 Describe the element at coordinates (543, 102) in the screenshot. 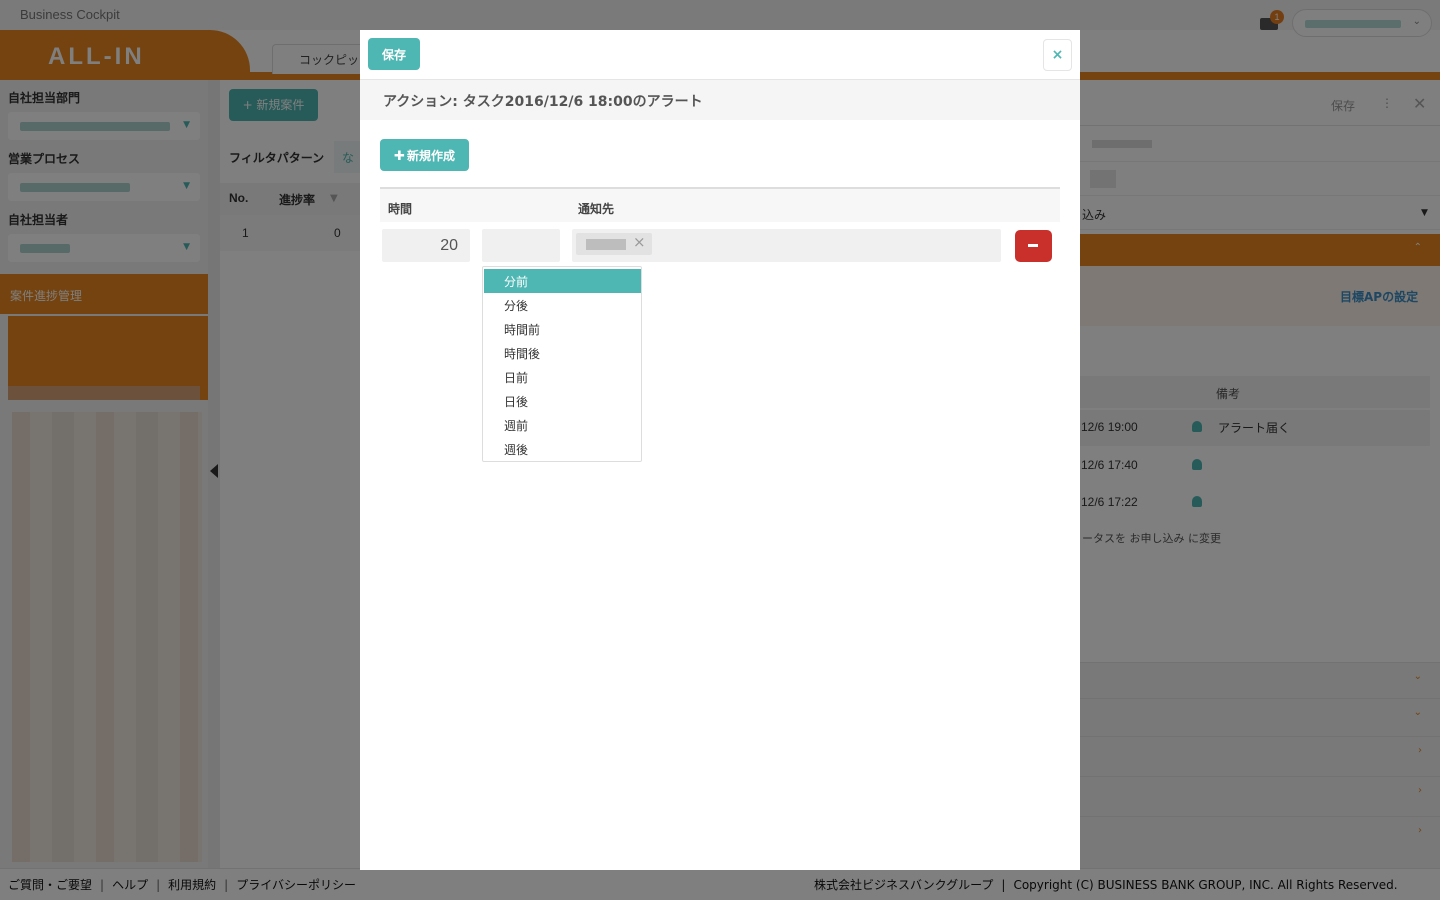

I see `modal-title: アクション: タスク2016/12/6 18:00のアラート` at that location.